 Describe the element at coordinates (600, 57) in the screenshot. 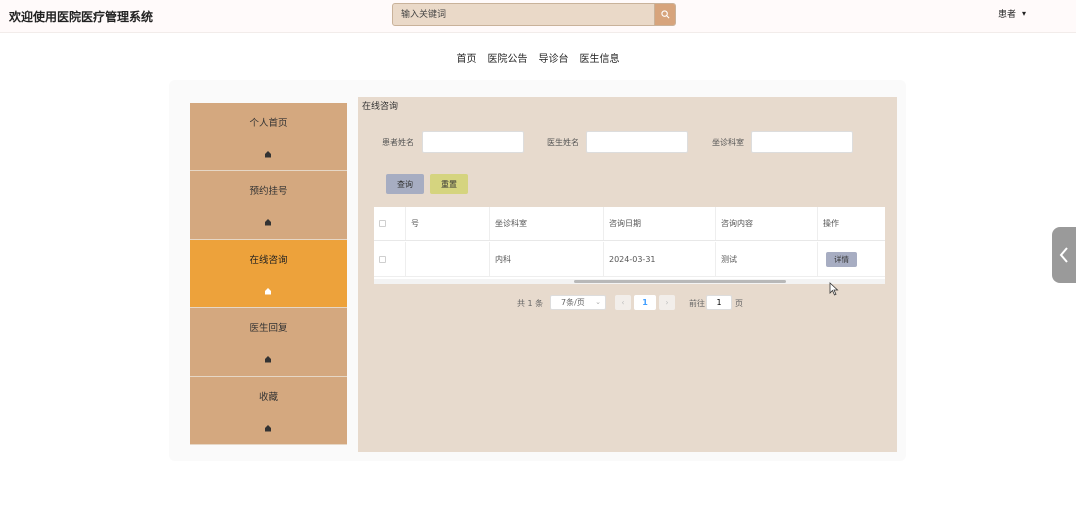

I see `nav-doctor-info: 医生信息` at that location.